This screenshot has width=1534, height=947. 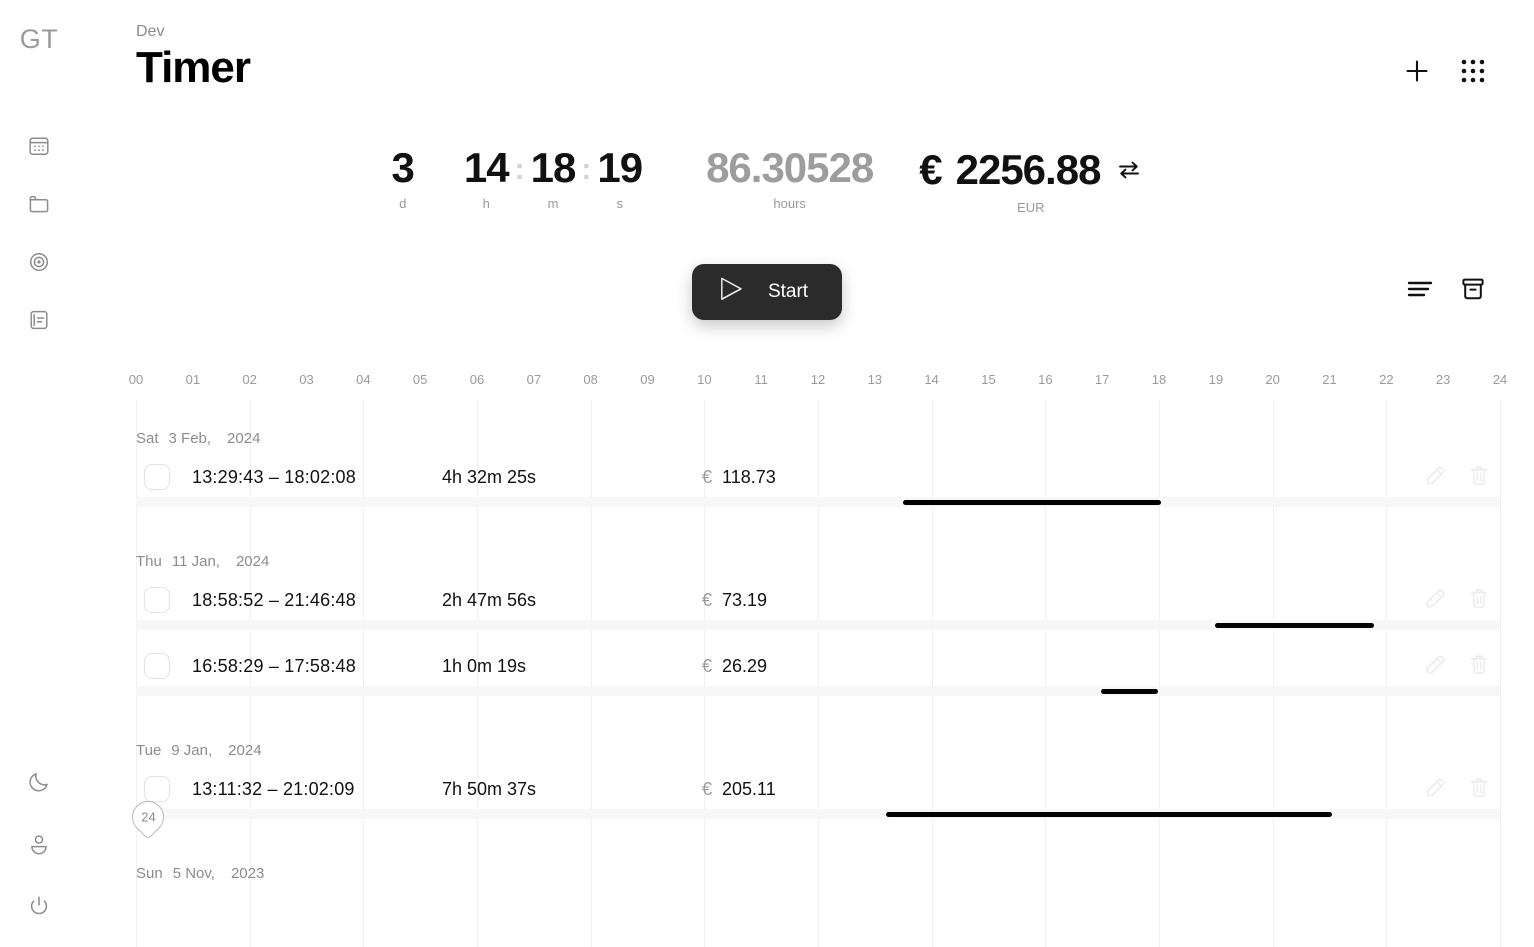 What do you see at coordinates (274, 599) in the screenshot?
I see `entry-times: 18:58:52 – 21:46:48` at bounding box center [274, 599].